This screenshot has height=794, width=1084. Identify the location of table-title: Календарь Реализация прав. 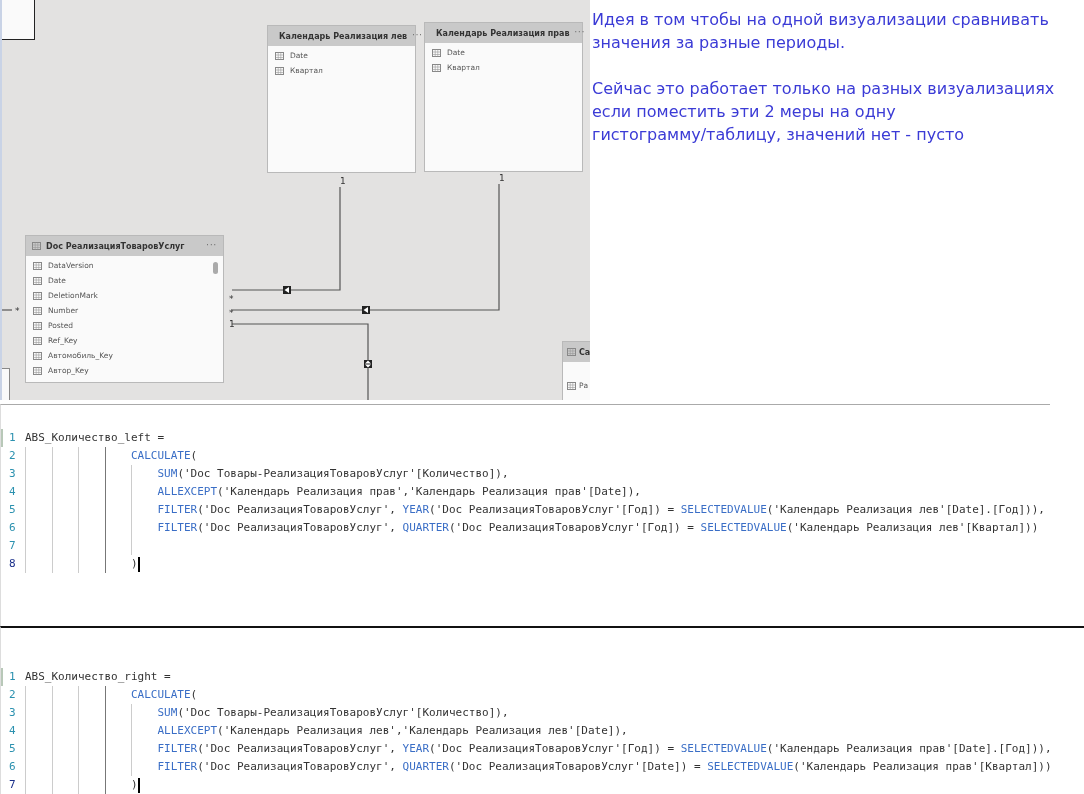
(503, 33).